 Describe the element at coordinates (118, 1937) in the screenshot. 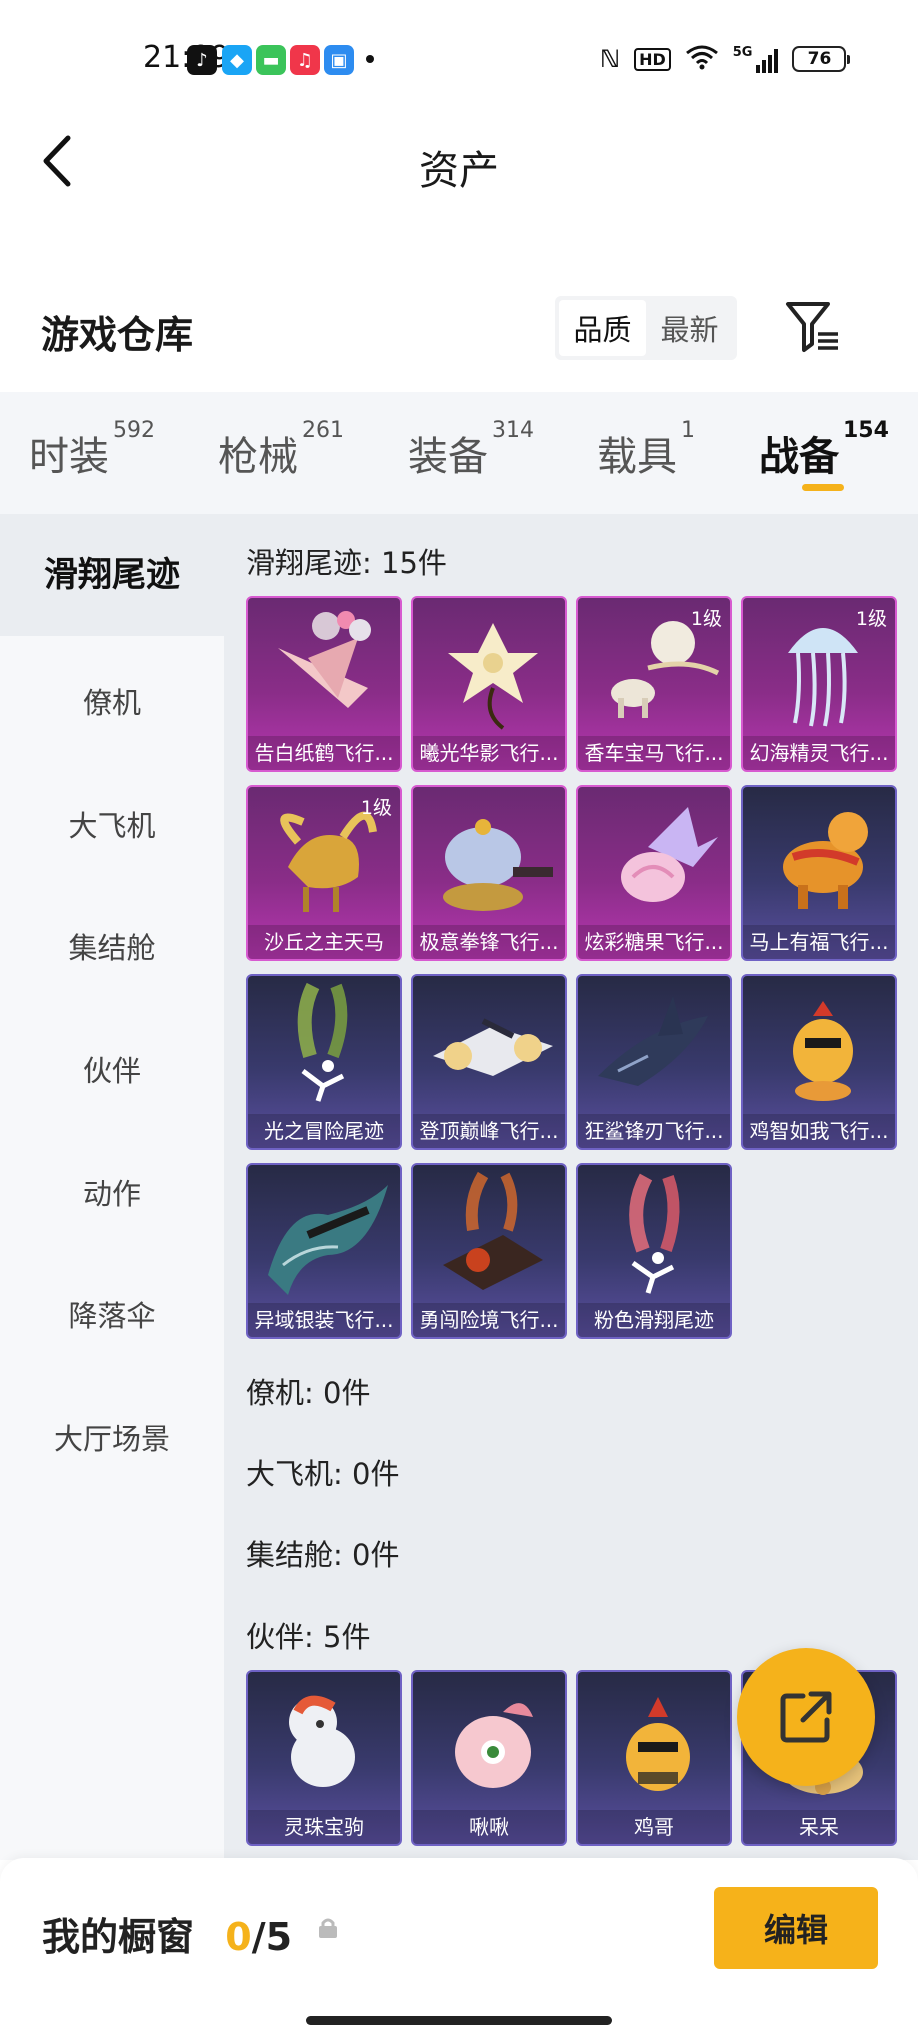

I see `showcase-label: 我的橱窗` at that location.